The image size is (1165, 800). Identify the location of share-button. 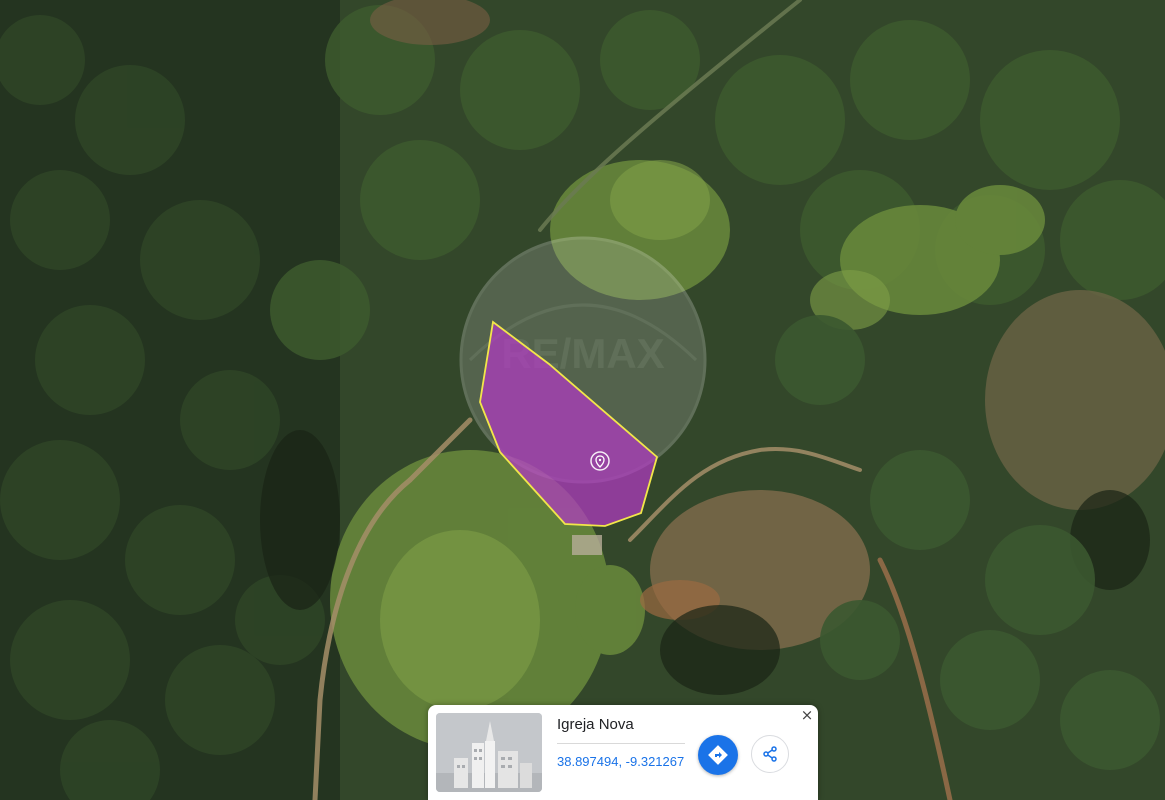
(770, 754).